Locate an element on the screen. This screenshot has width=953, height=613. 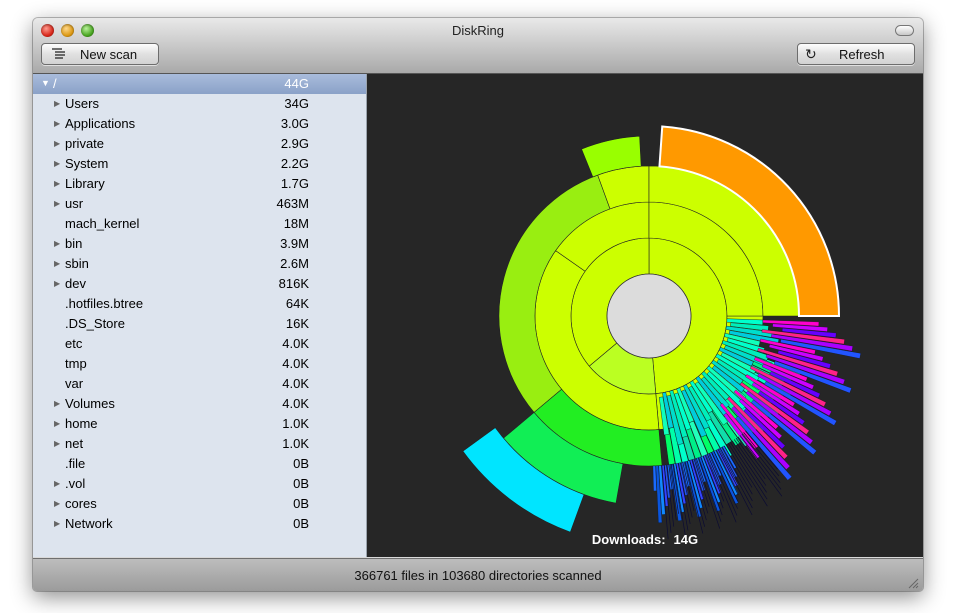
tree-row: ▶ bin 3.9M is located at coordinates (199, 244).